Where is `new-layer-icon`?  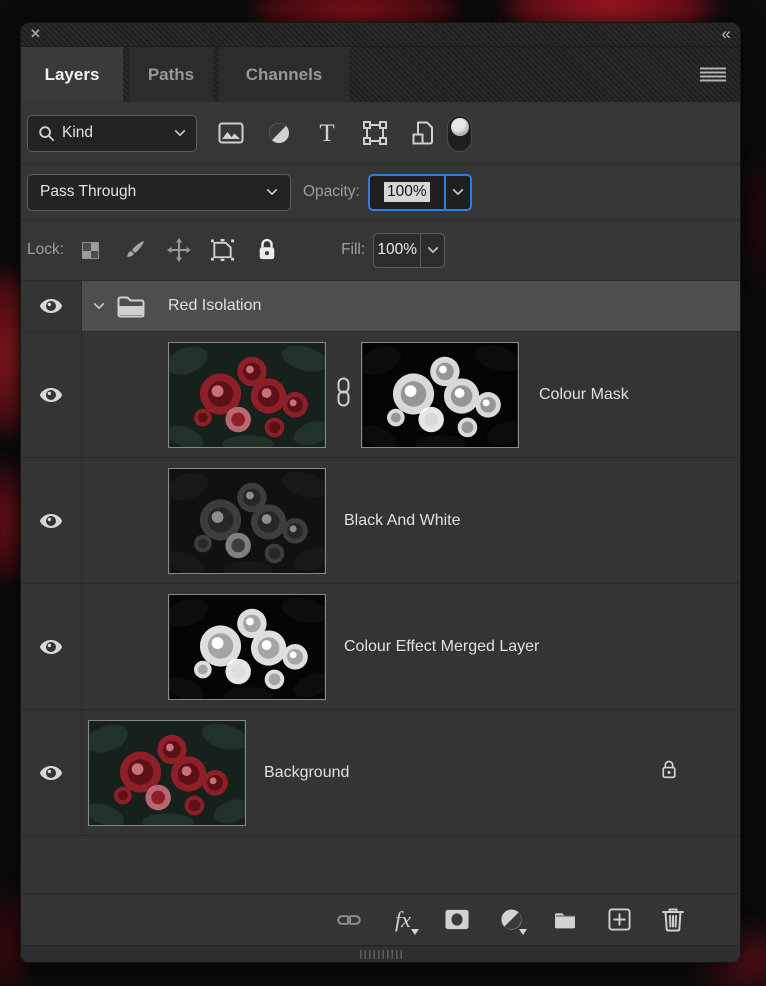
new-layer-icon is located at coordinates (619, 920).